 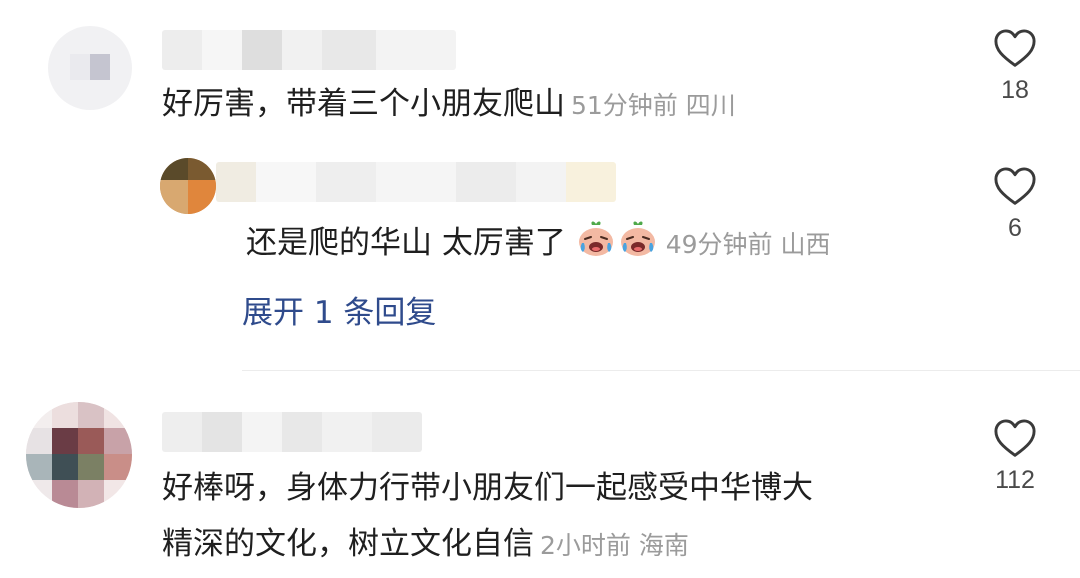 What do you see at coordinates (1015, 480) in the screenshot?
I see `like-count: 112` at bounding box center [1015, 480].